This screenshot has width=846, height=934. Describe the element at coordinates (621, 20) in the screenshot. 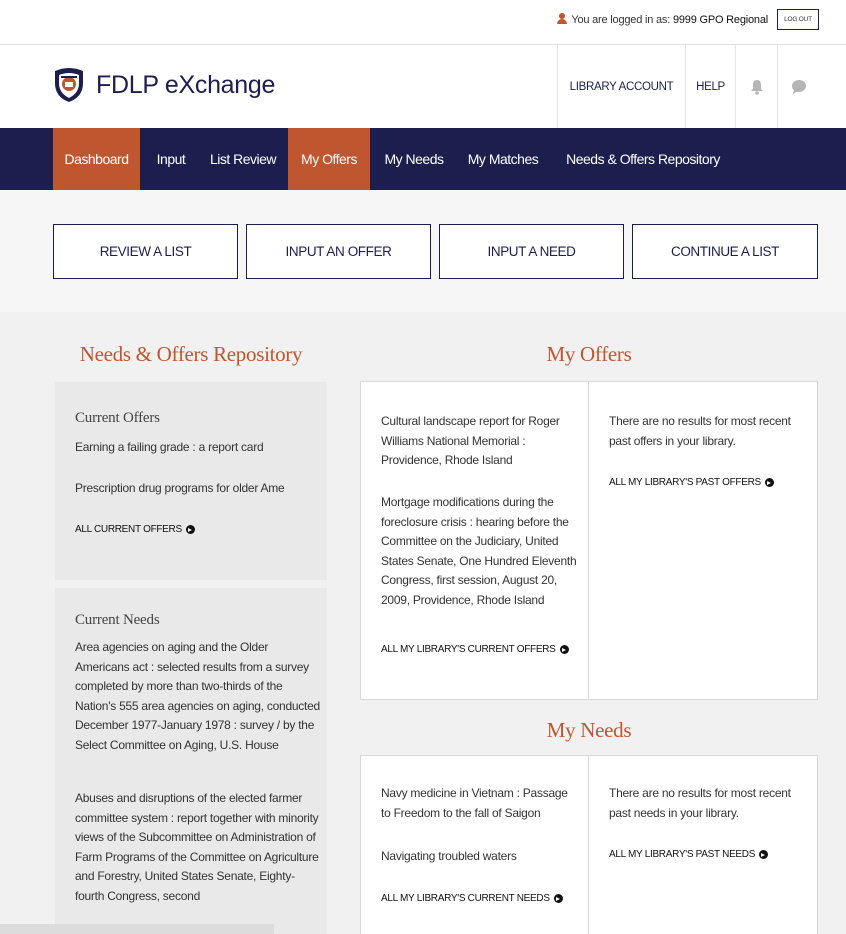

I see `login-prefix: You are logged in as:` at that location.